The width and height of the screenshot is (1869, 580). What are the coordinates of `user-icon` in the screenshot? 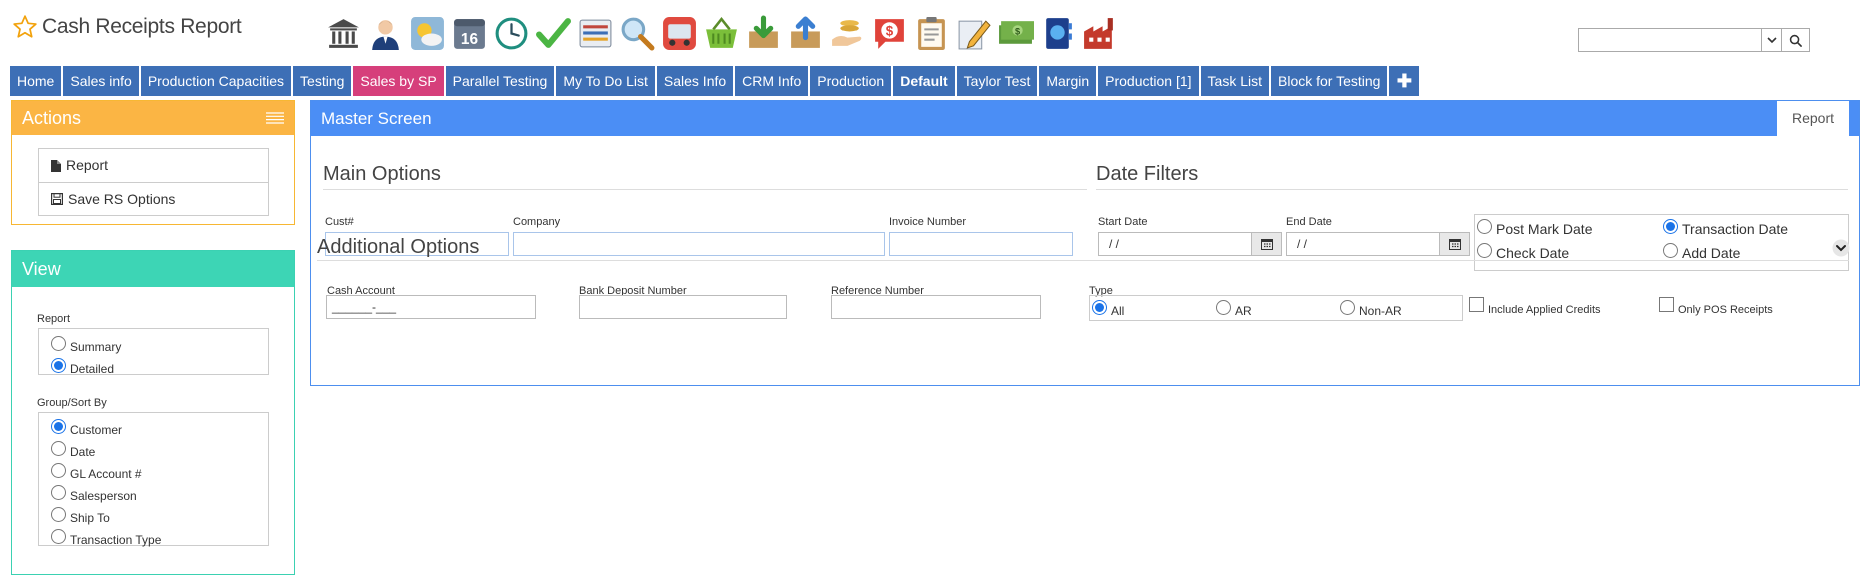 It's located at (385, 33).